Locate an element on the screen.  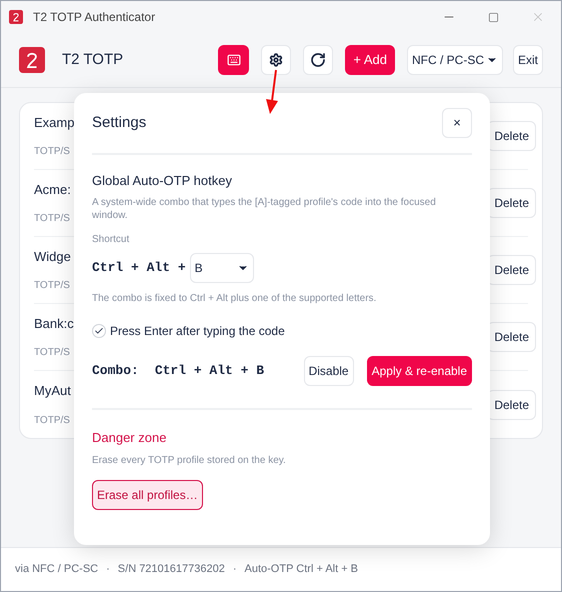
annotation-arrow is located at coordinates (271, 92).